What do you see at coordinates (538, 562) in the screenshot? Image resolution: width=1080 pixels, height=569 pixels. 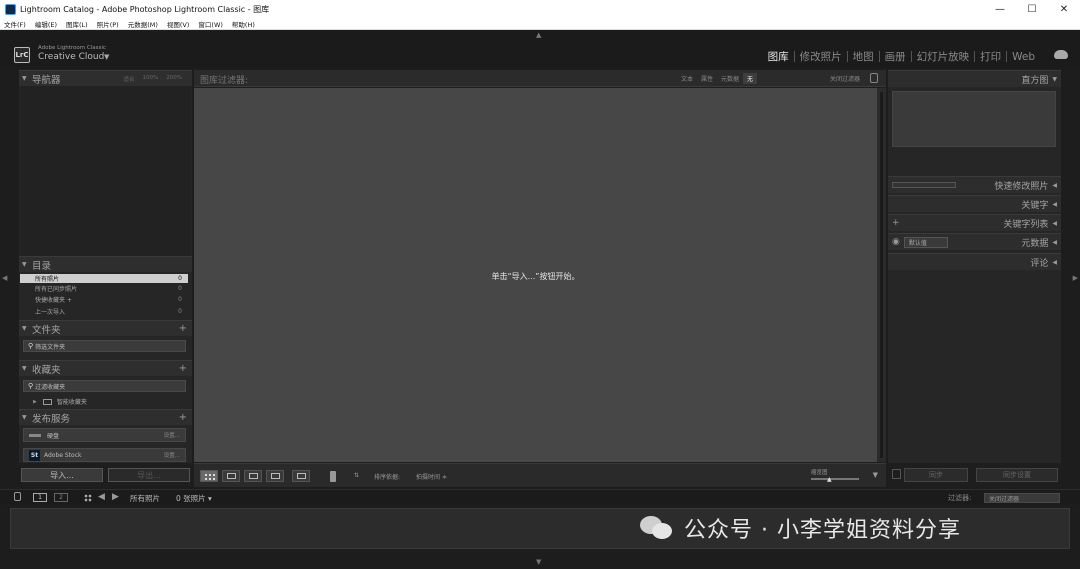 I see `bottom-panel-toggle-icon: ▼` at bounding box center [538, 562].